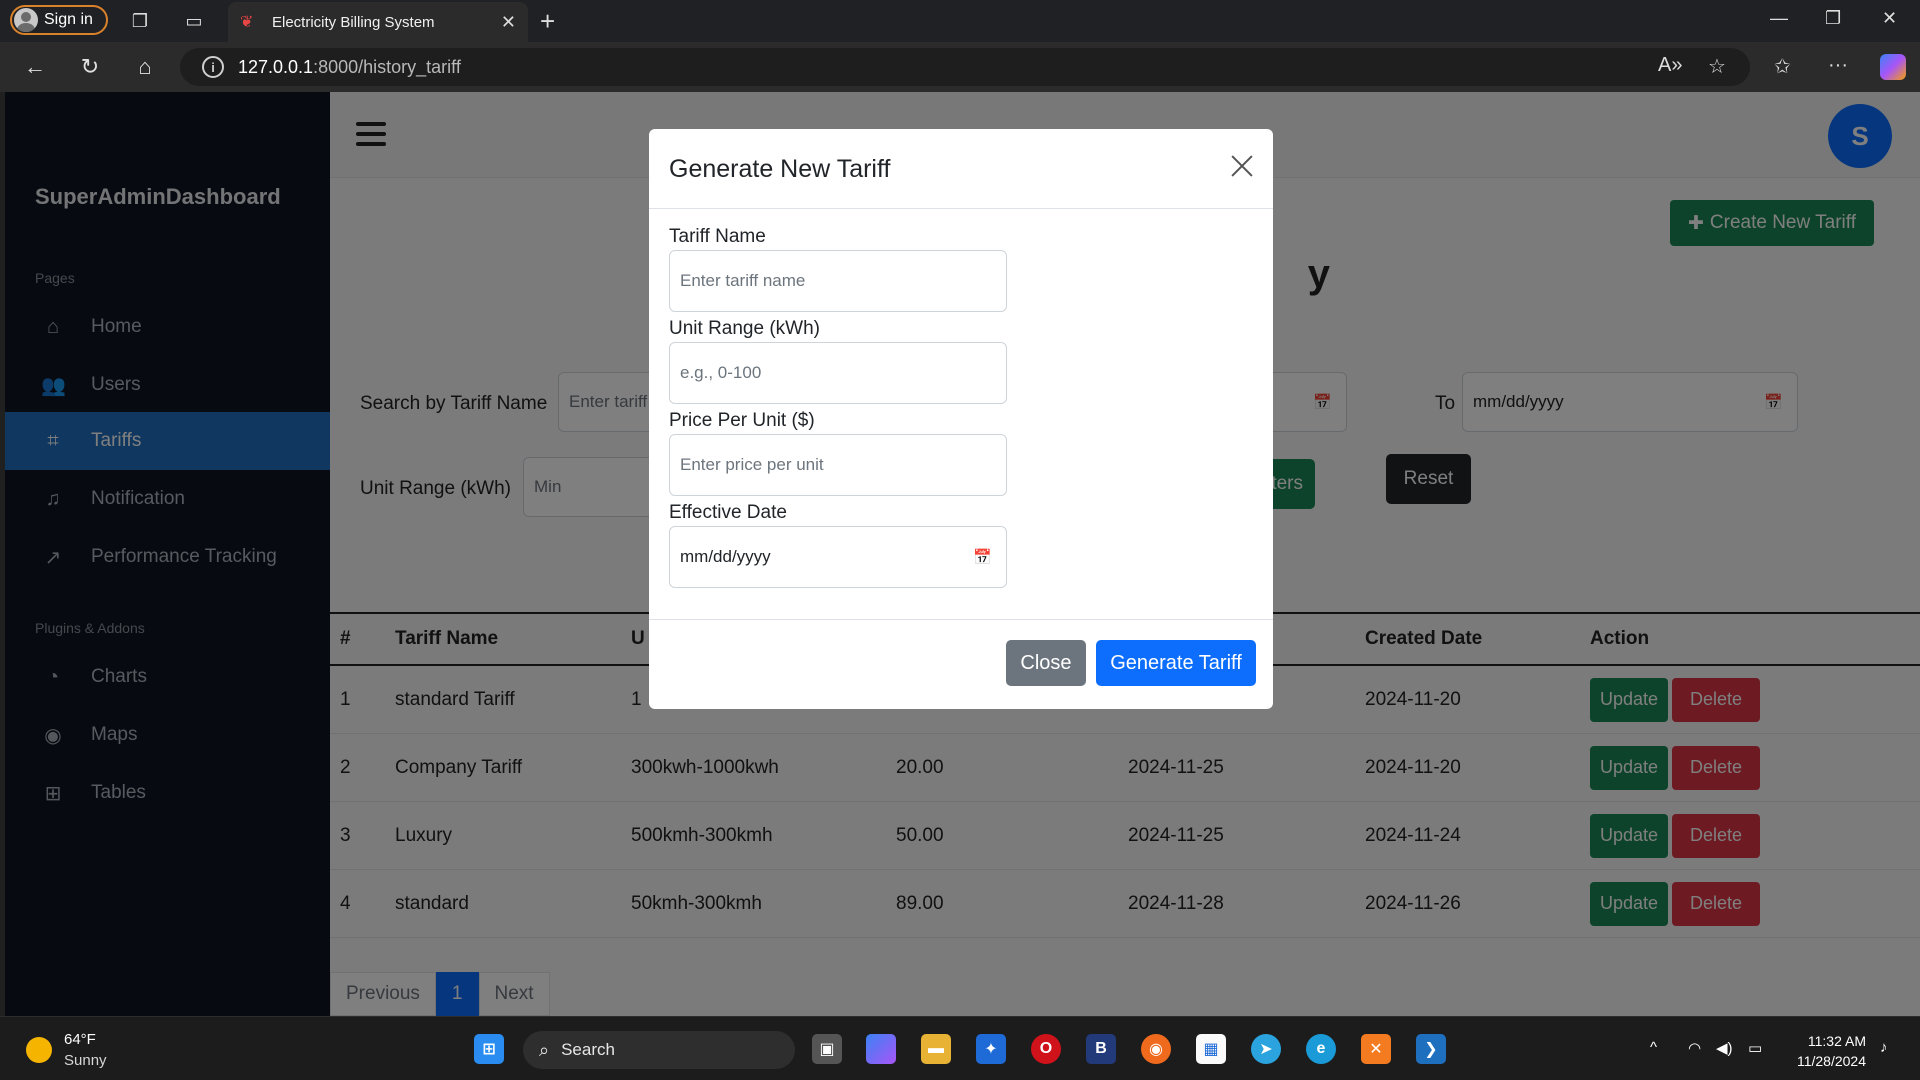  What do you see at coordinates (838, 281) in the screenshot?
I see `tariff-name-input: Enter tariff name` at bounding box center [838, 281].